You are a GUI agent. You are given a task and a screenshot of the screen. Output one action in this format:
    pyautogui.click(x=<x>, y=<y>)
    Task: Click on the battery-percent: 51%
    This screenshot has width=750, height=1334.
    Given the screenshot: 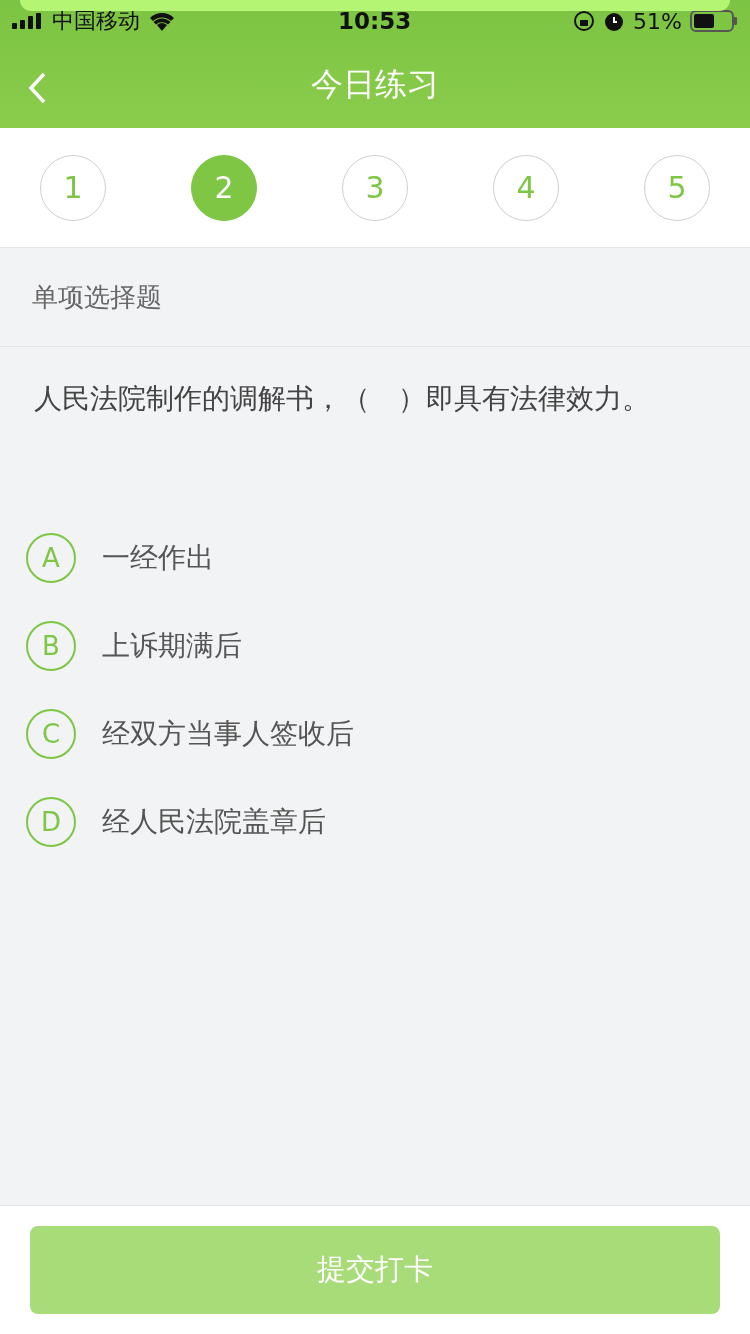 What is the action you would take?
    pyautogui.click(x=657, y=21)
    